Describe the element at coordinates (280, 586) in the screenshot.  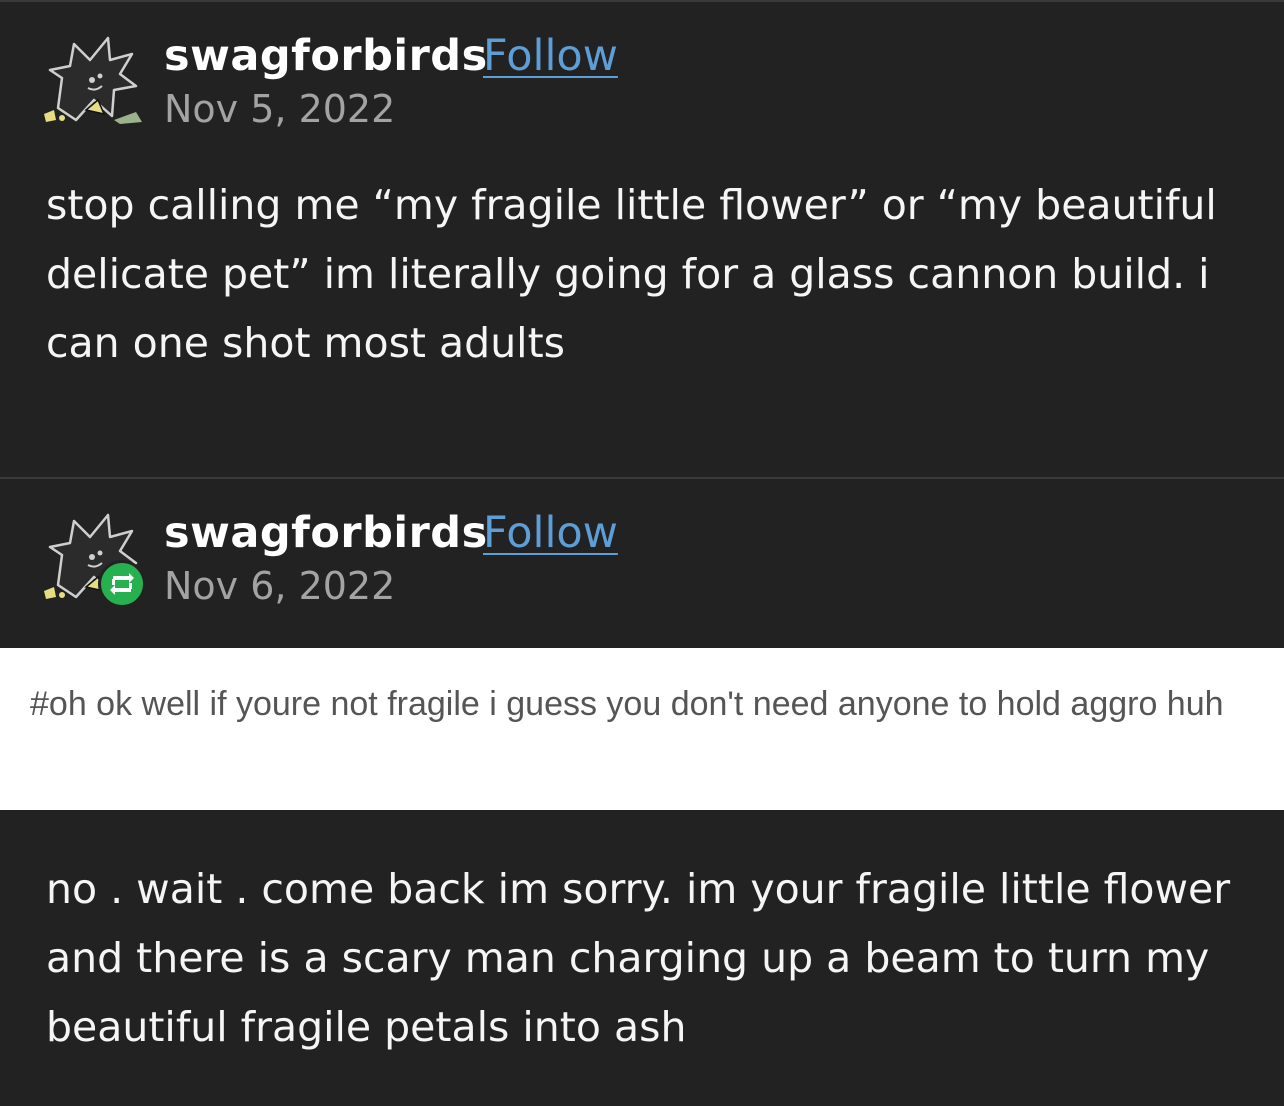
I see `post-date: Nov 6, 2022` at that location.